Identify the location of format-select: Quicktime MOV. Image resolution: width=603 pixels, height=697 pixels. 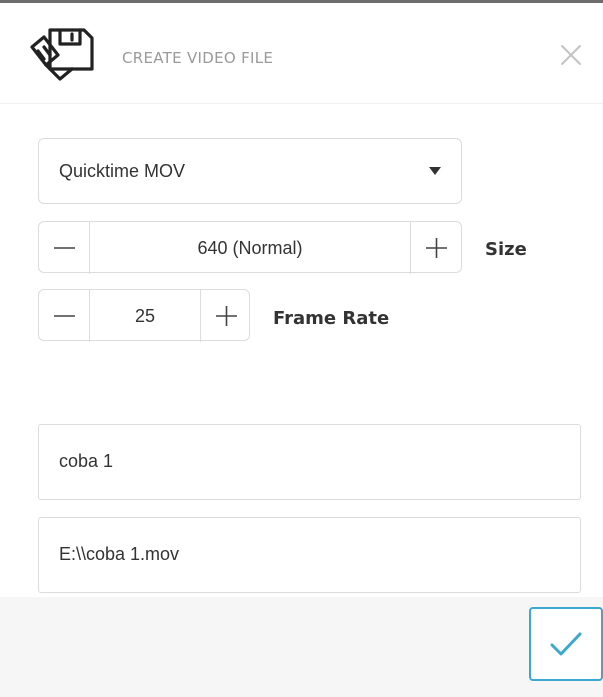
(250, 171).